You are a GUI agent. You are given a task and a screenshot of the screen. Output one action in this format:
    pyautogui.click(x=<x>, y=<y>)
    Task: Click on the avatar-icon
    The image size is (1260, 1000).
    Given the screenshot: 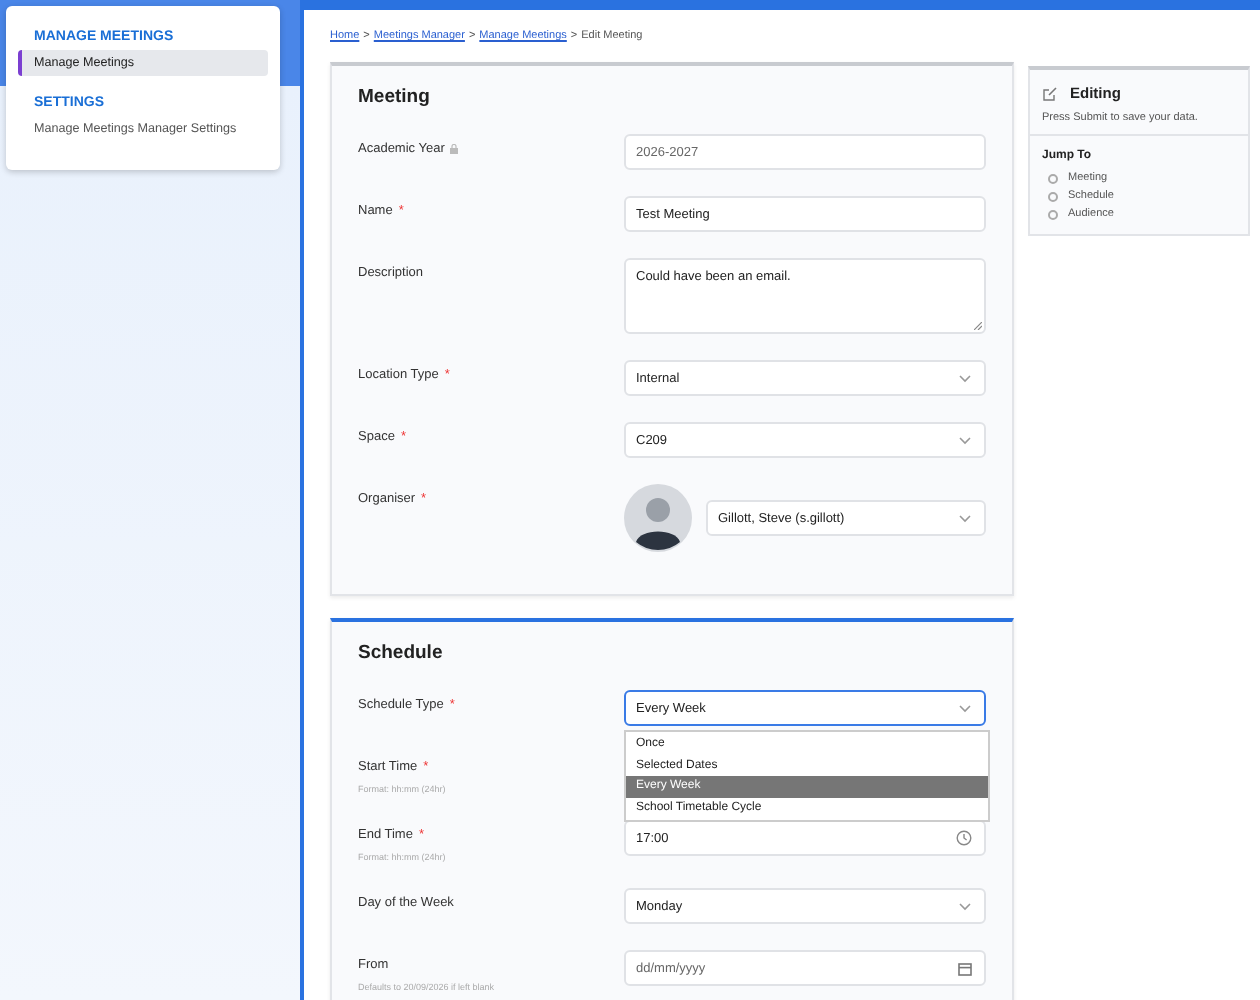 What is the action you would take?
    pyautogui.click(x=658, y=518)
    